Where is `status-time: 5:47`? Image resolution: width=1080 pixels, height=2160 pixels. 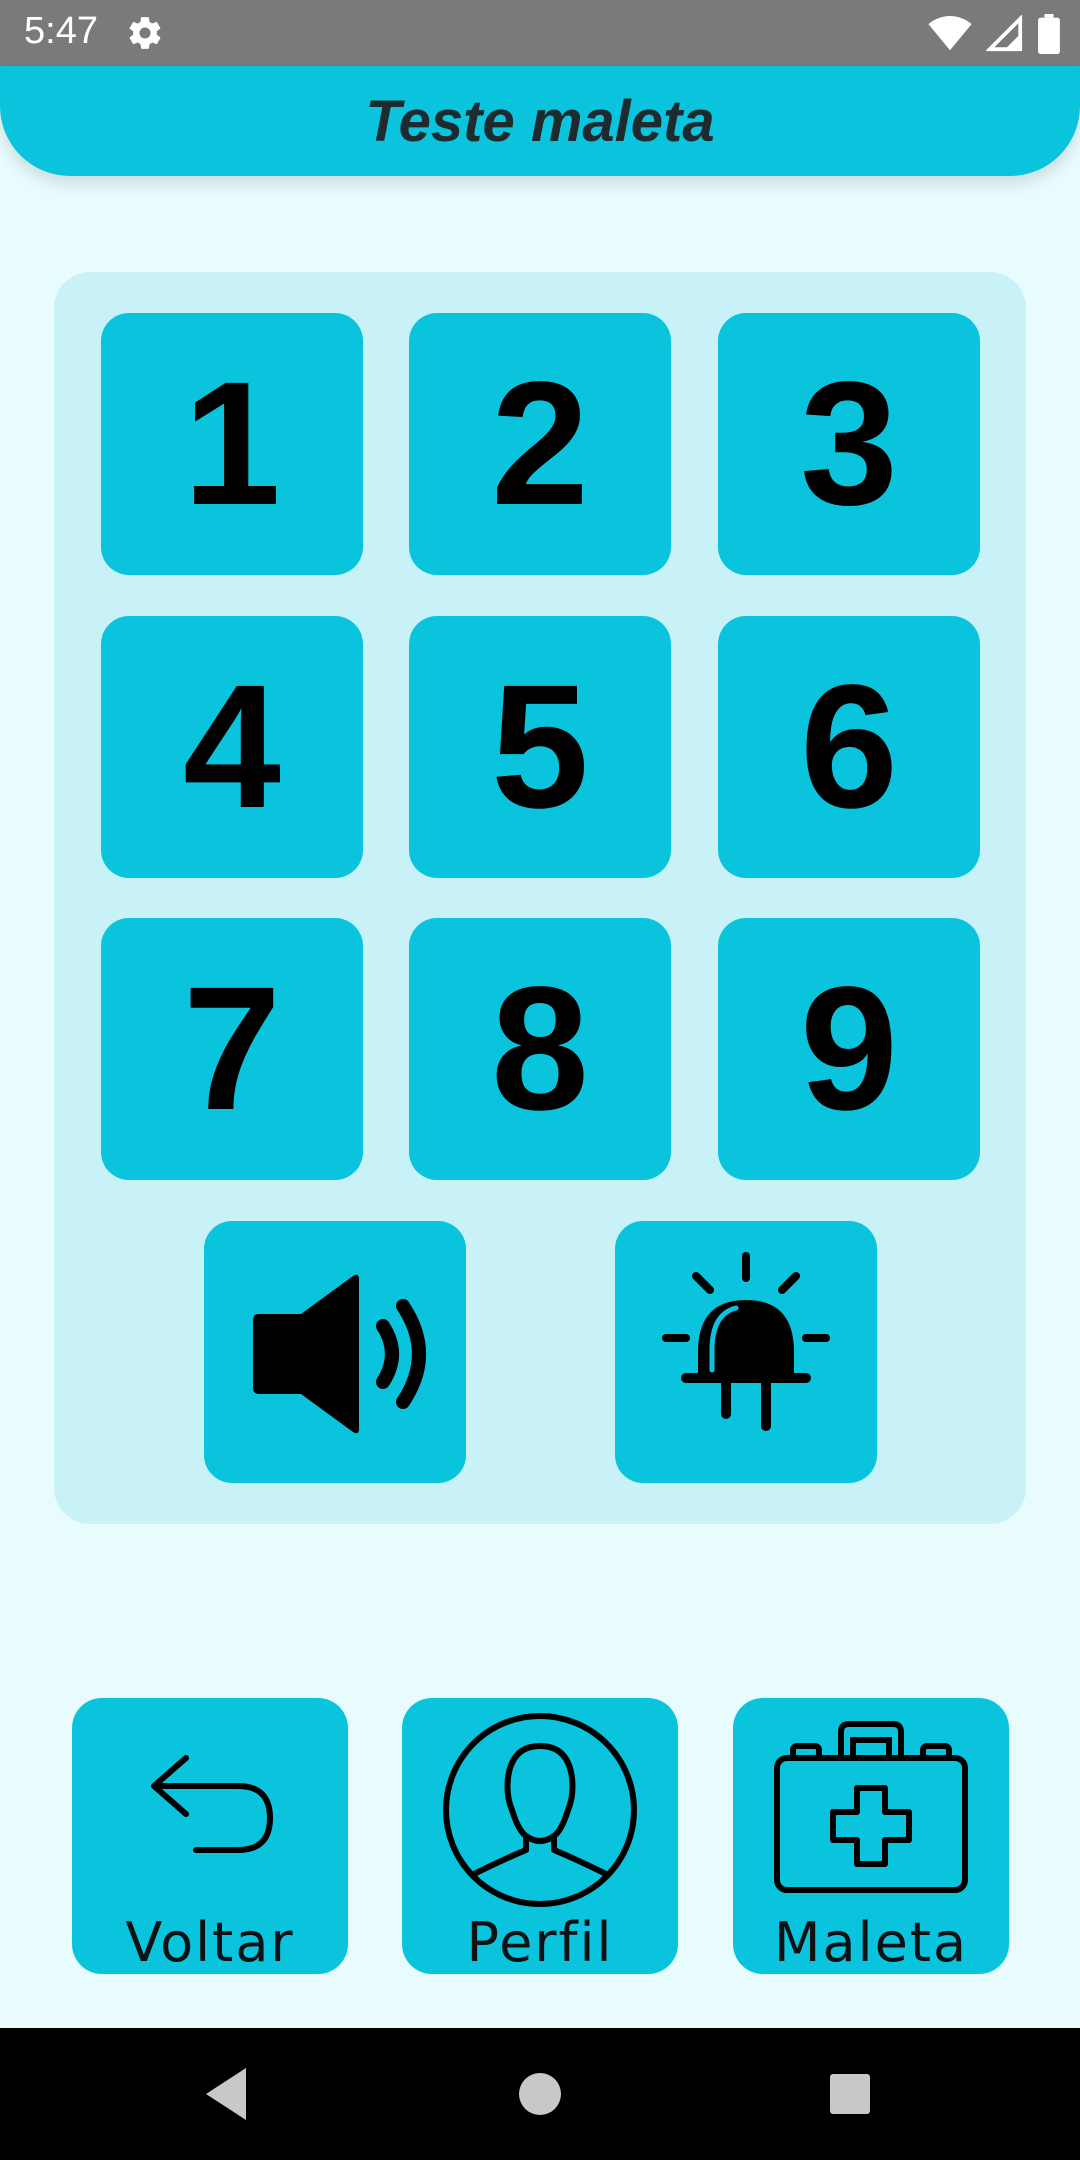
status-time: 5:47 is located at coordinates (61, 31).